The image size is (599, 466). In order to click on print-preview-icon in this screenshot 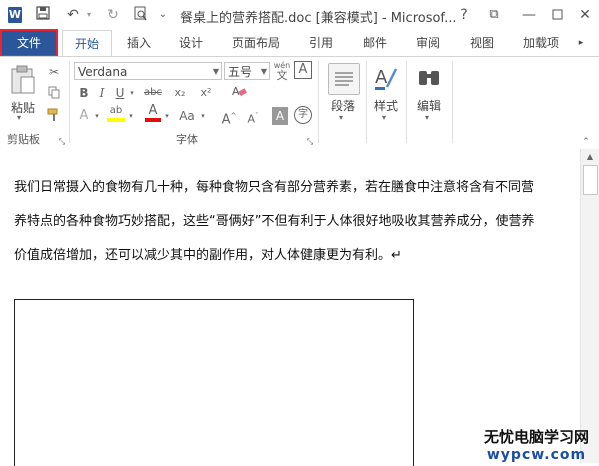, I will do `click(141, 15)`.